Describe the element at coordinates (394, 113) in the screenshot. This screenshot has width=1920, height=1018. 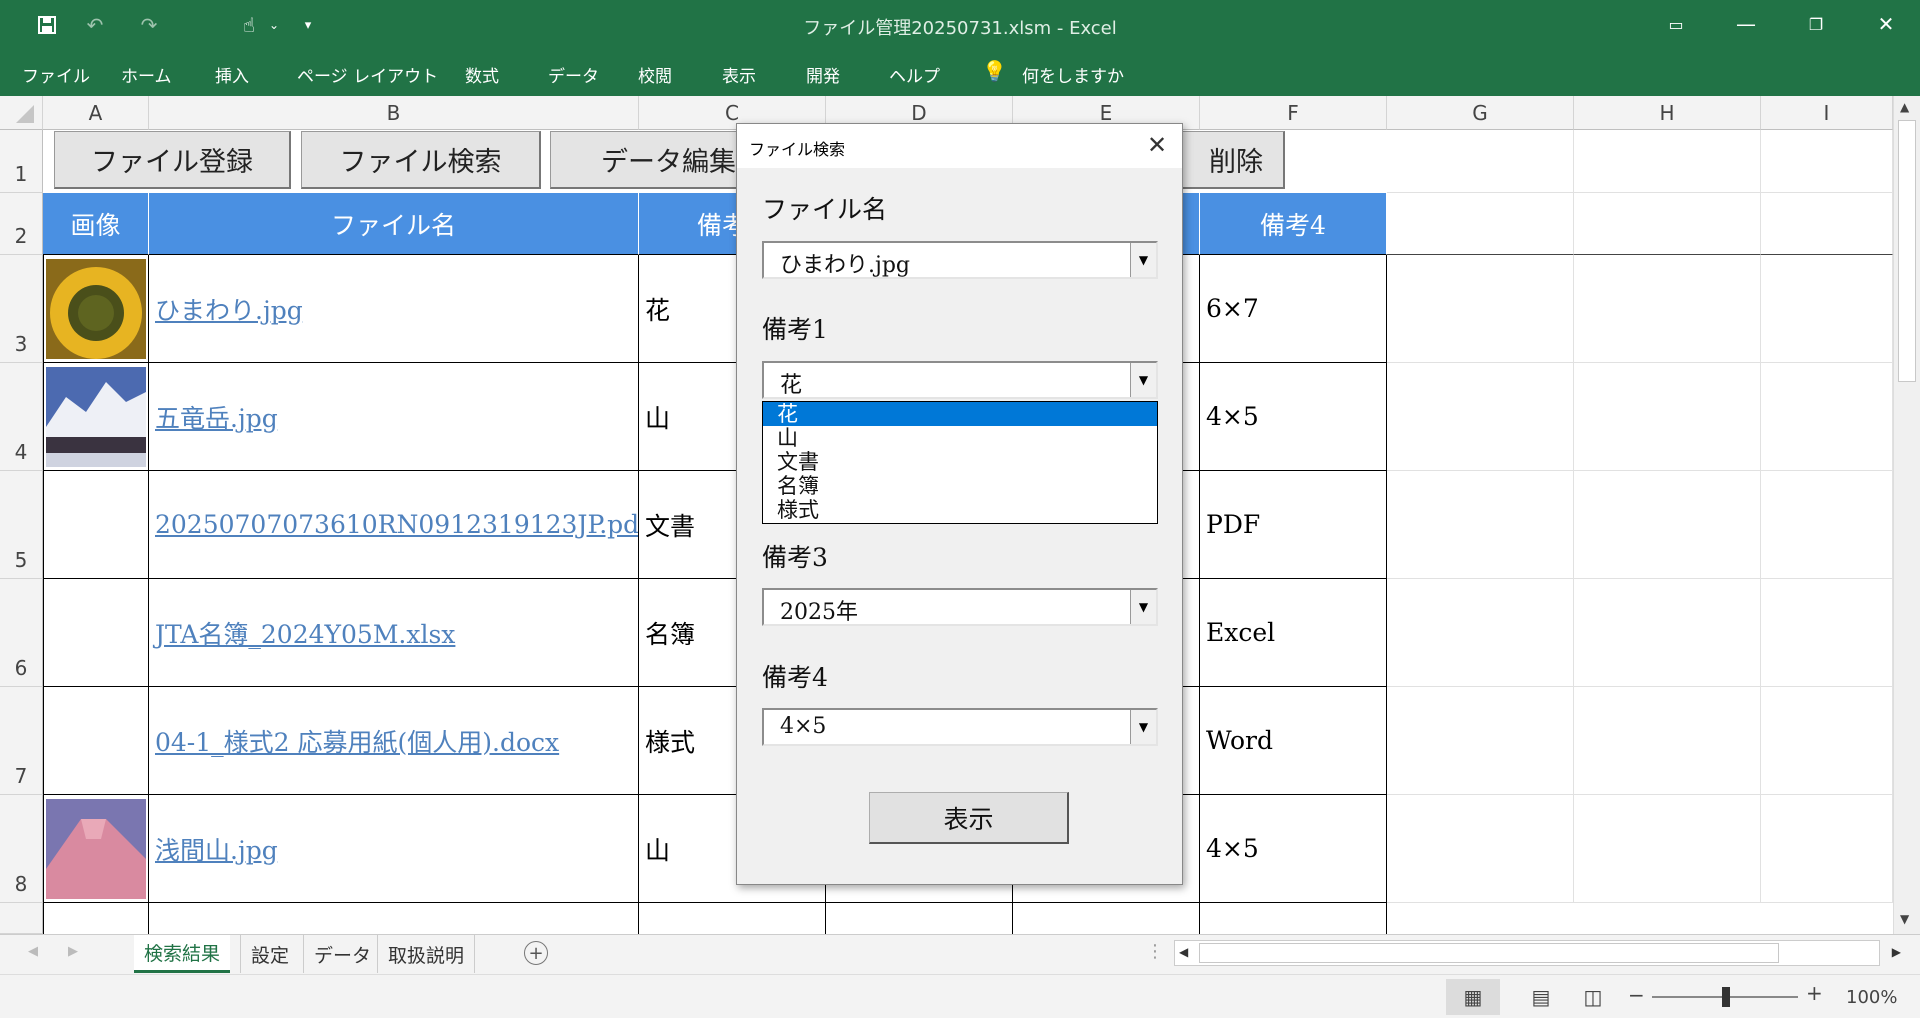
I see `column-header-b: B` at that location.